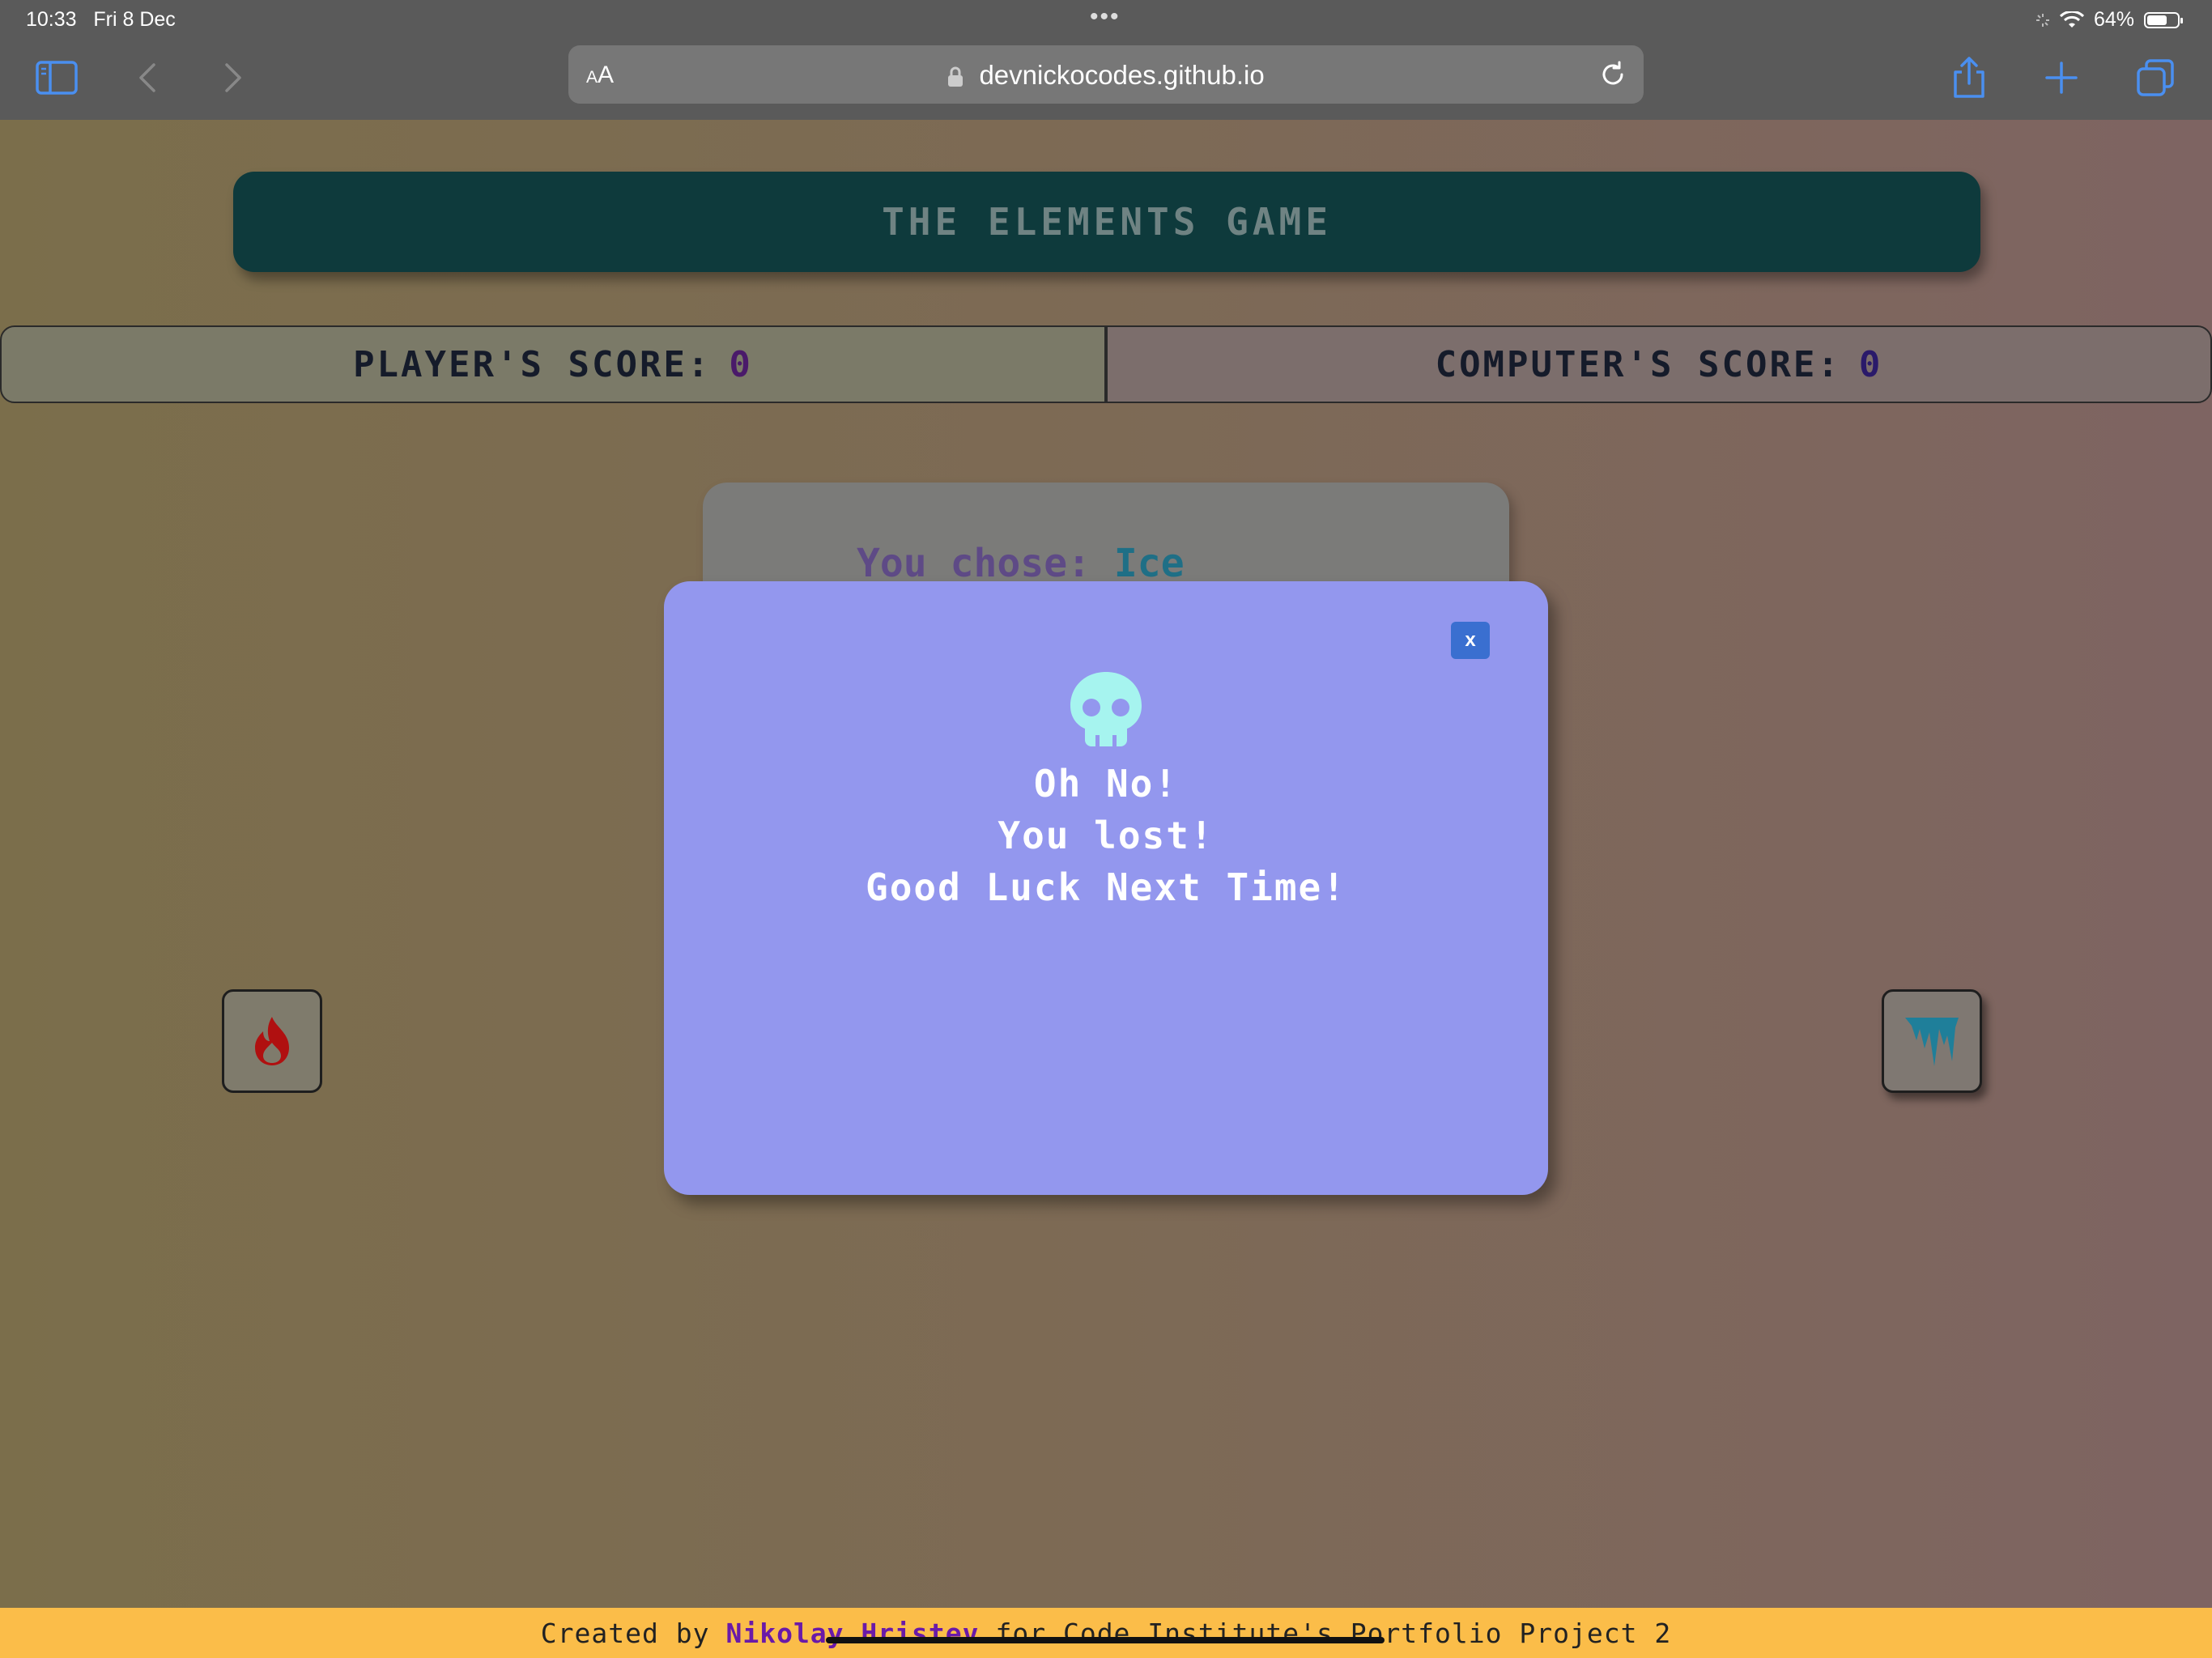  Describe the element at coordinates (1106, 784) in the screenshot. I see `result-line-1: Oh No!` at that location.